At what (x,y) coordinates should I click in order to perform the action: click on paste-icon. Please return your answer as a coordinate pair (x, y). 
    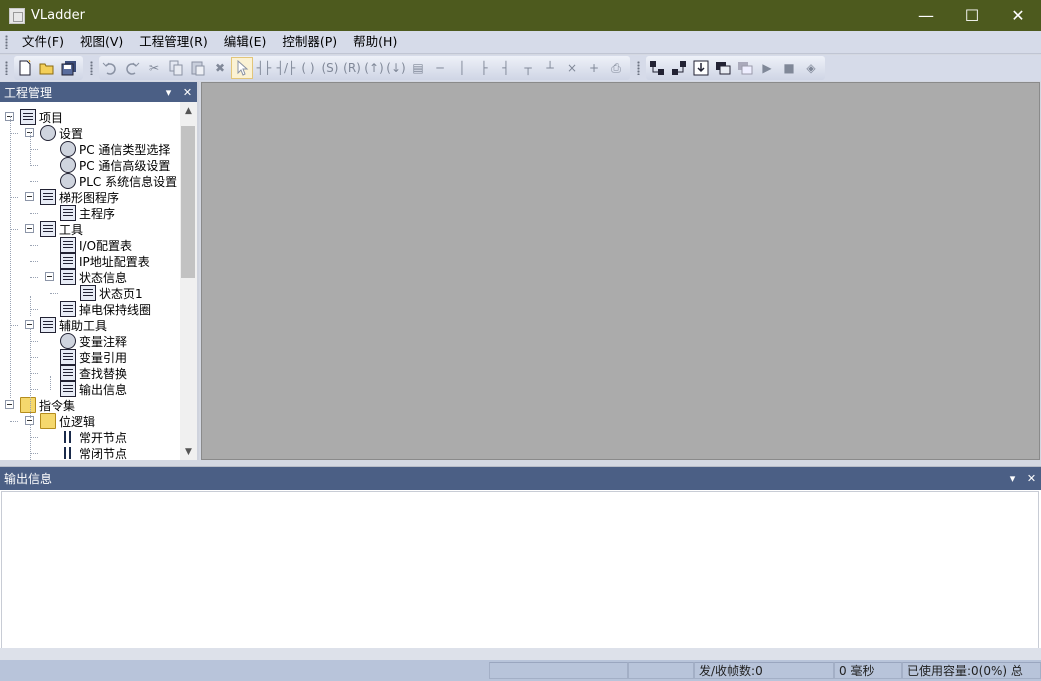
    Looking at the image, I should click on (198, 68).